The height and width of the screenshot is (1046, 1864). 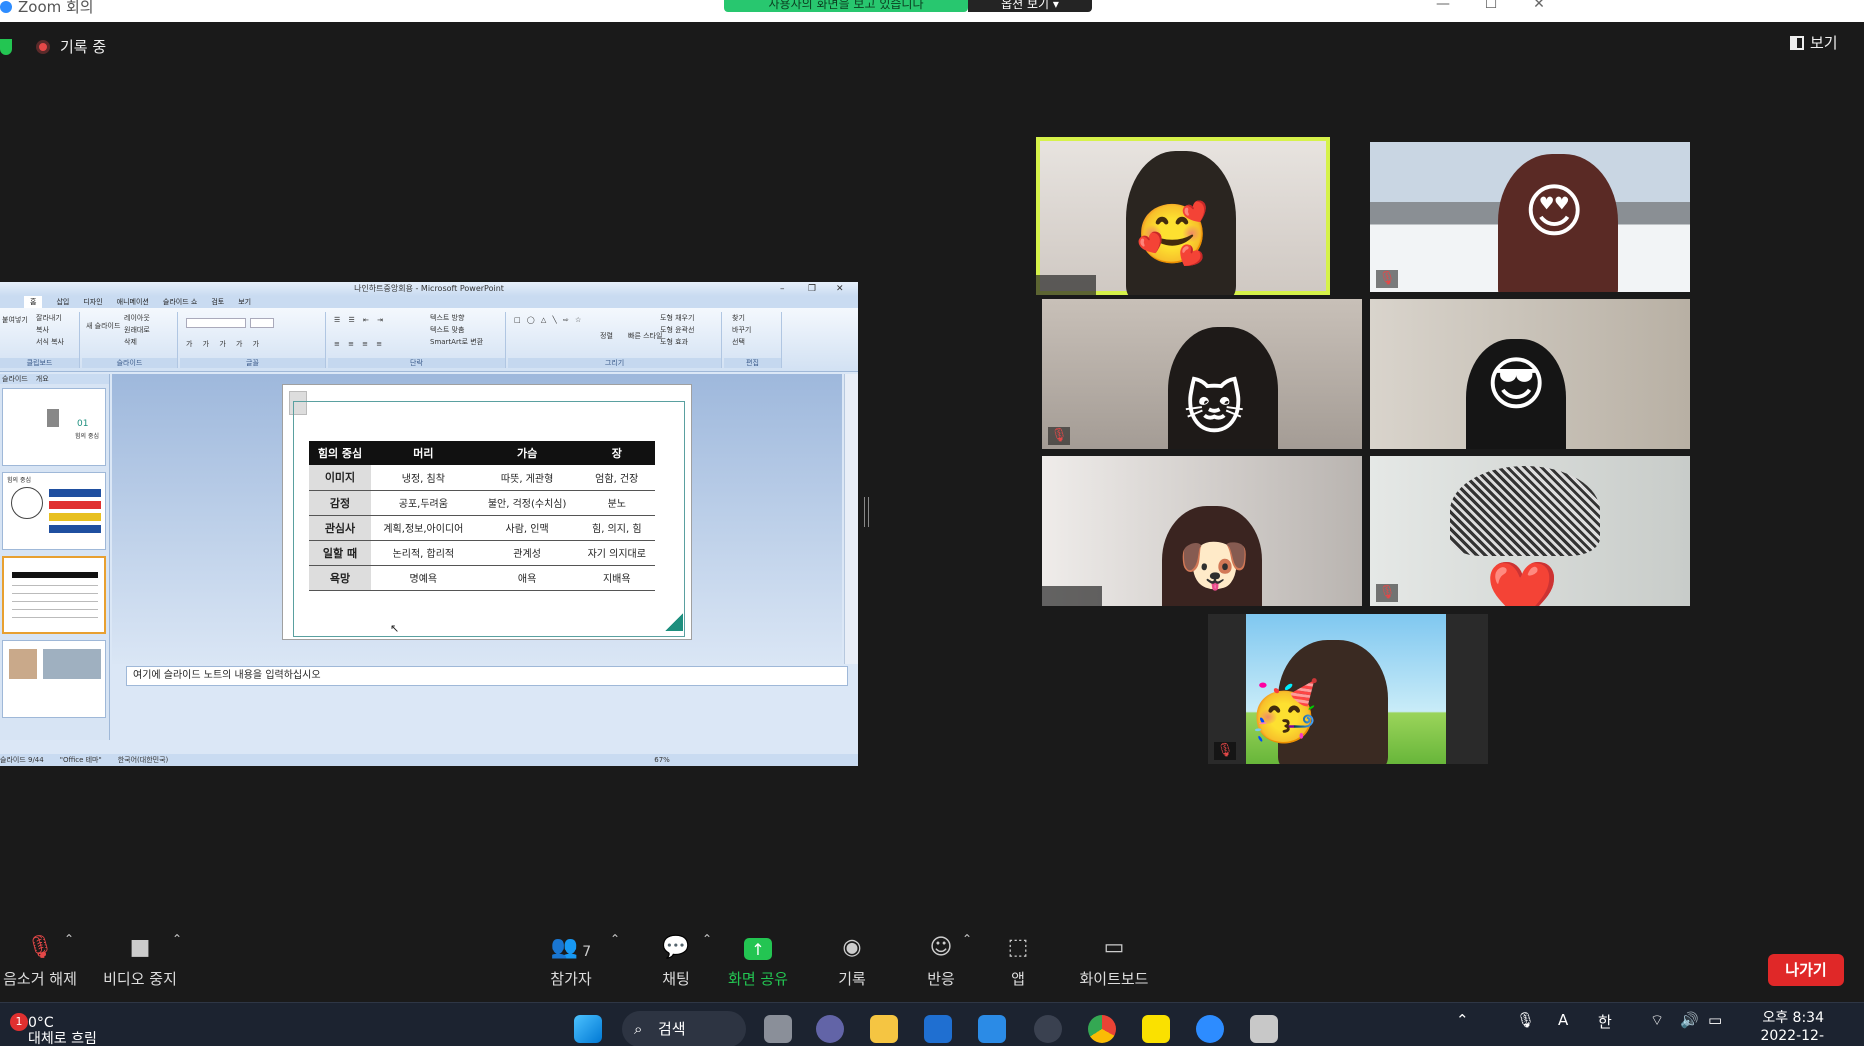 I want to click on slide-thumbnail-selected, so click(x=54, y=595).